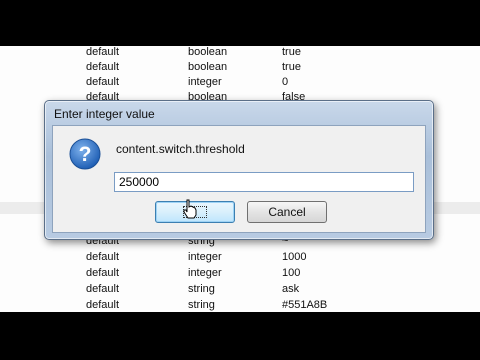 This screenshot has height=360, width=480. What do you see at coordinates (294, 257) in the screenshot?
I see `pref-value: 1000` at bounding box center [294, 257].